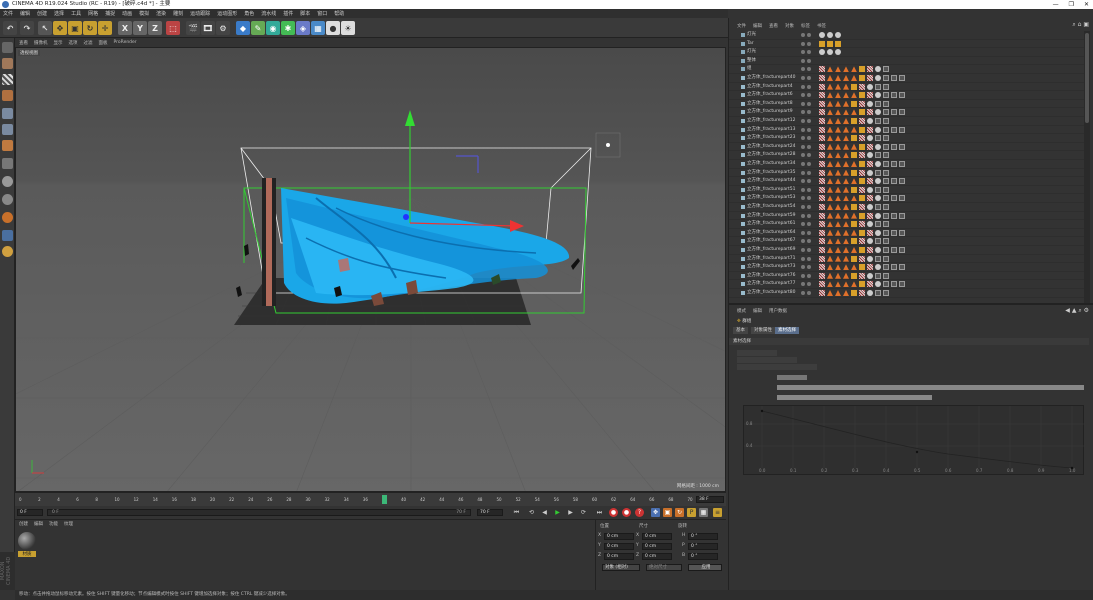 This screenshot has width=1093, height=600. I want to click on texture-mode-icon, so click(7, 79).